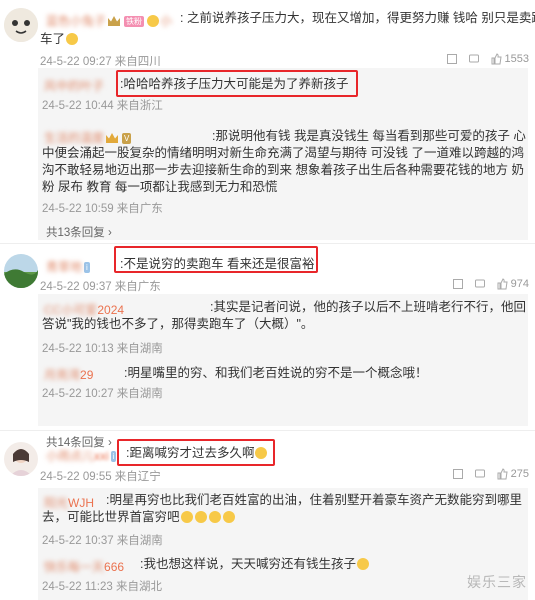 This screenshot has height=600, width=535. I want to click on reply-meta: 24-5-22 10:27 来自湖南, so click(102, 394).